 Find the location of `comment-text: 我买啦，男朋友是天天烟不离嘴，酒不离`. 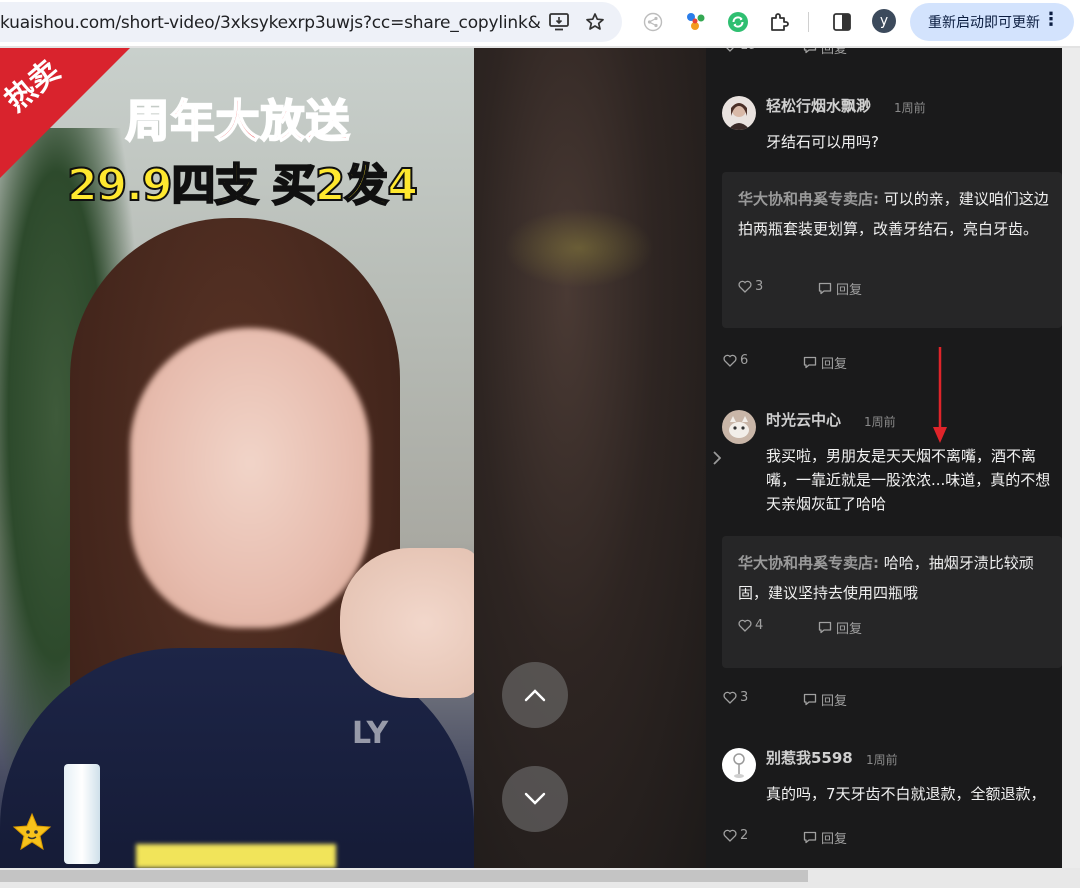

comment-text: 我买啦，男朋友是天天烟不离嘴，酒不离 is located at coordinates (901, 456).